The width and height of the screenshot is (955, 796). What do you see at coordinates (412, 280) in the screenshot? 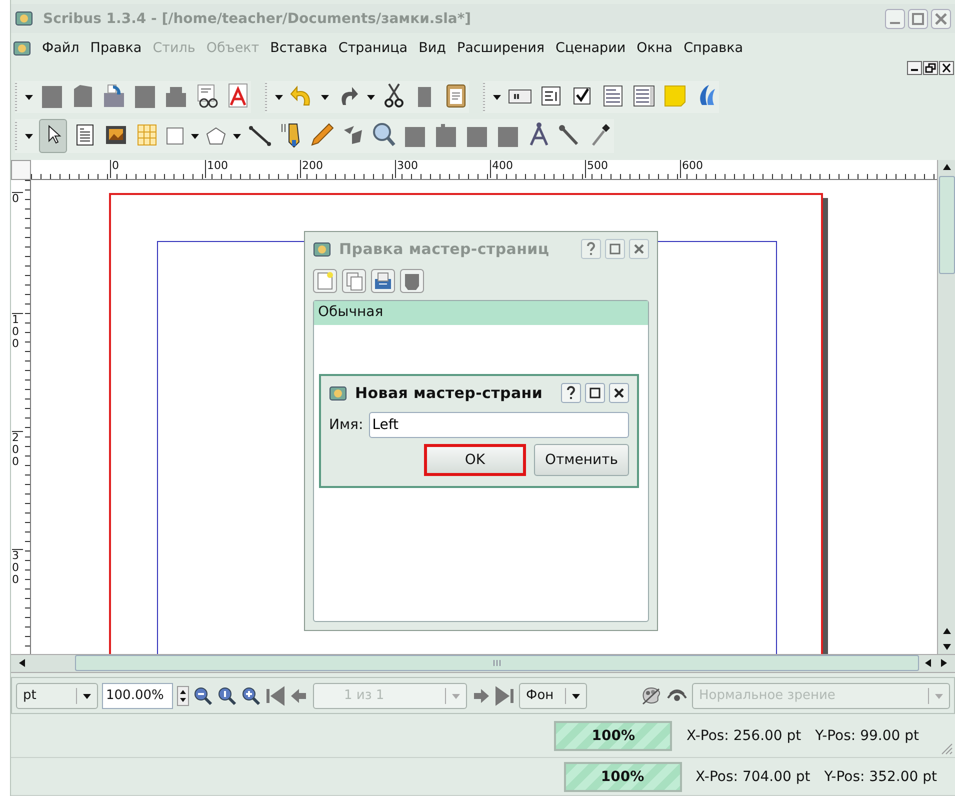
I see `trash-icon` at bounding box center [412, 280].